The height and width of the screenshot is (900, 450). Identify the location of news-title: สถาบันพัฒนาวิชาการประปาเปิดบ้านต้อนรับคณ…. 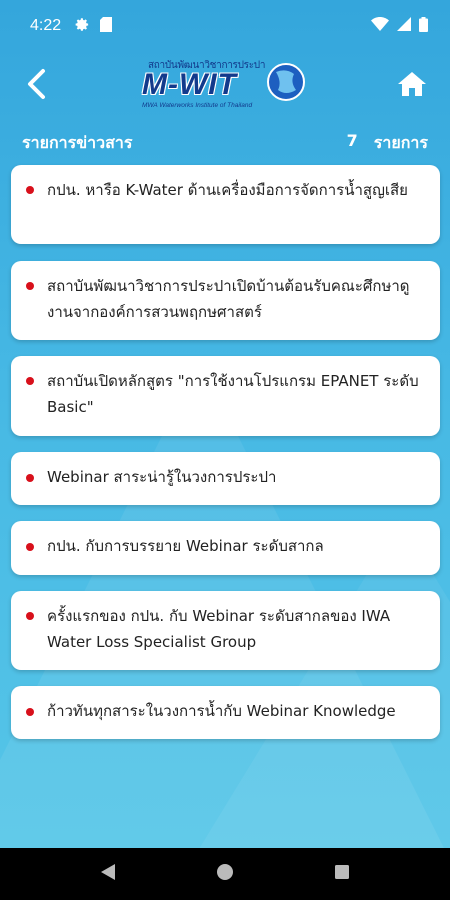
(228, 299).